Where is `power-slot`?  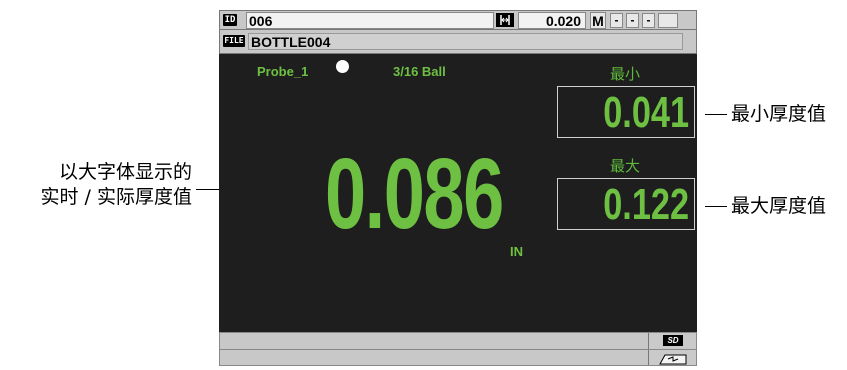 power-slot is located at coordinates (672, 357).